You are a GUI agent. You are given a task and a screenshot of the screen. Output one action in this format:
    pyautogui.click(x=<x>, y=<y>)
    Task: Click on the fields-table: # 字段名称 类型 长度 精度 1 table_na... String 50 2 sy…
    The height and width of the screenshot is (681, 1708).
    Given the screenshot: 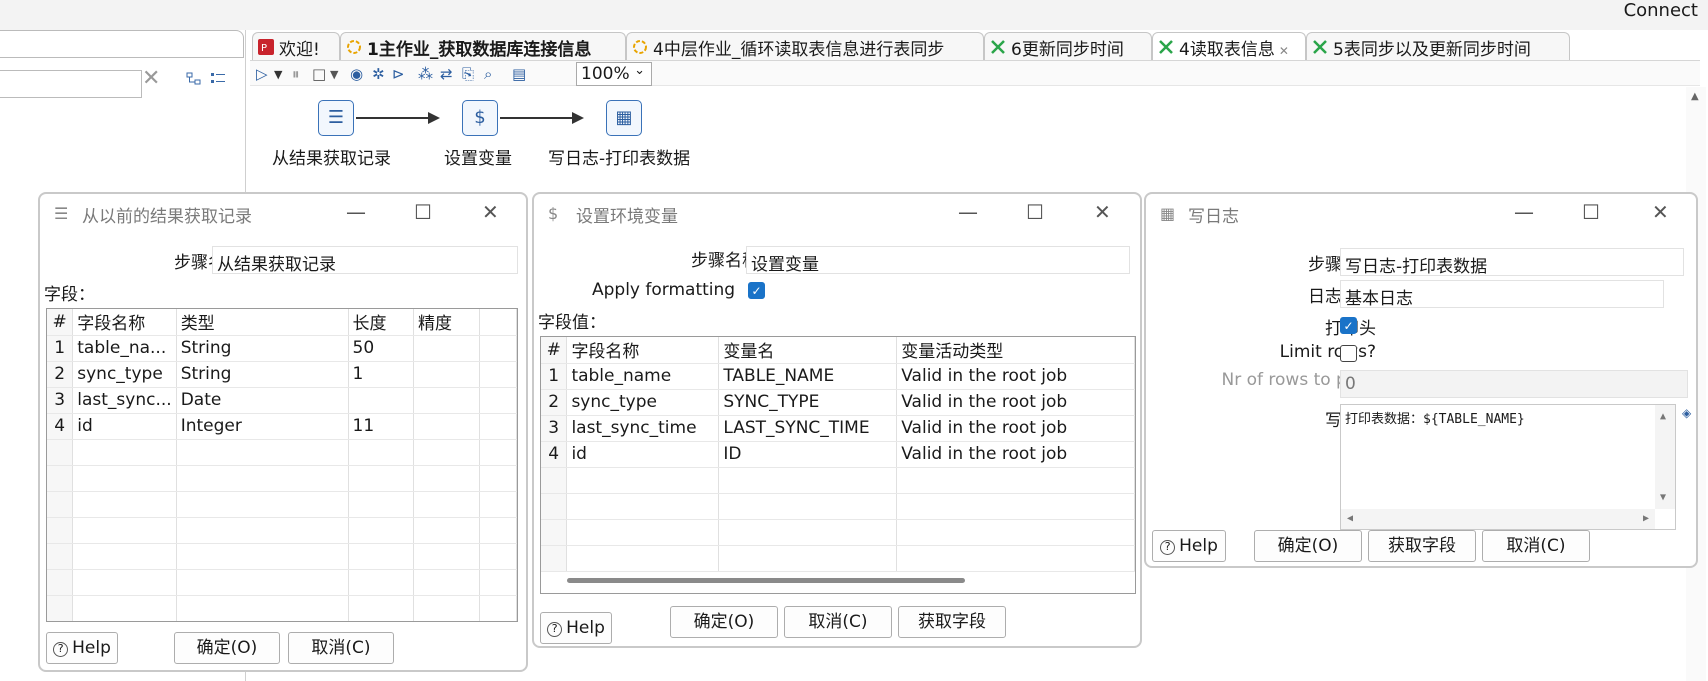 What is the action you would take?
    pyautogui.click(x=282, y=465)
    